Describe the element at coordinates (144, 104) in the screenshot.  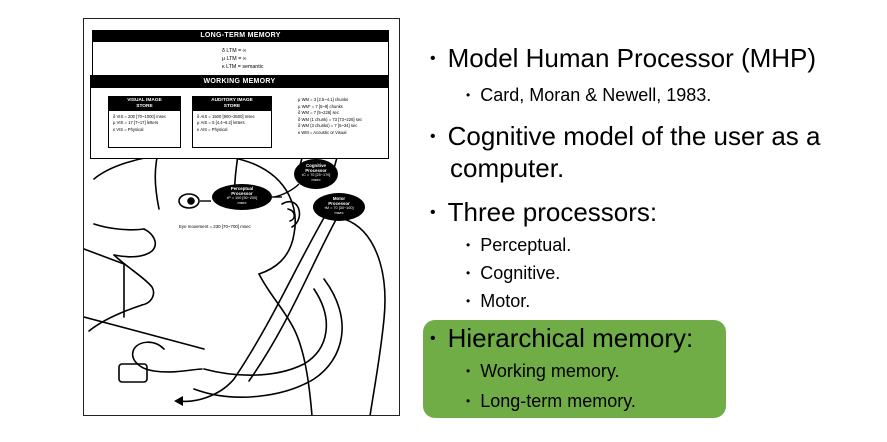
I see `visual-store-title: VISUAL IMAGE STORE` at that location.